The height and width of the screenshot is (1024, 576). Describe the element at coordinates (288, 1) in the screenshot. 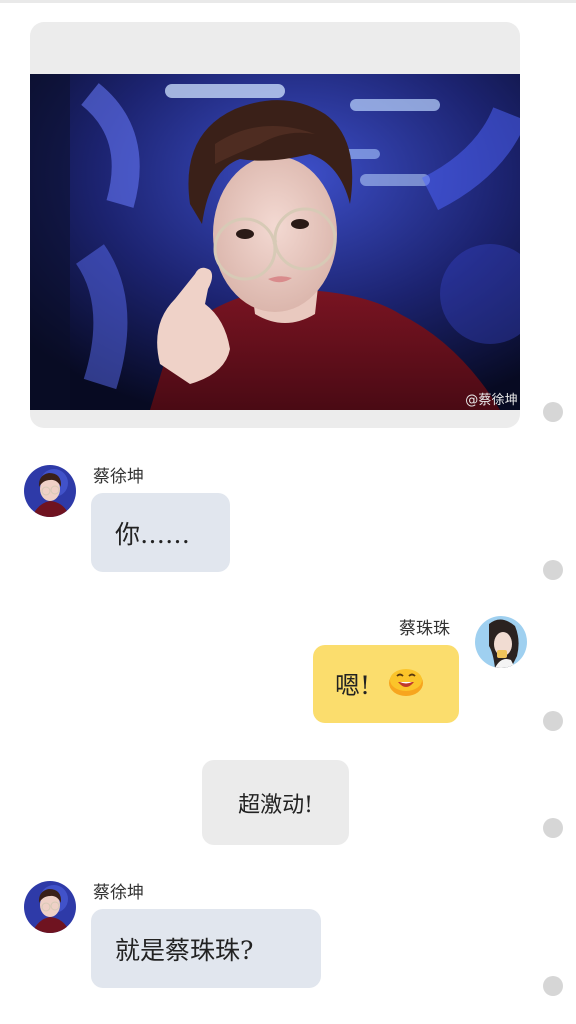

I see `top-divider` at that location.